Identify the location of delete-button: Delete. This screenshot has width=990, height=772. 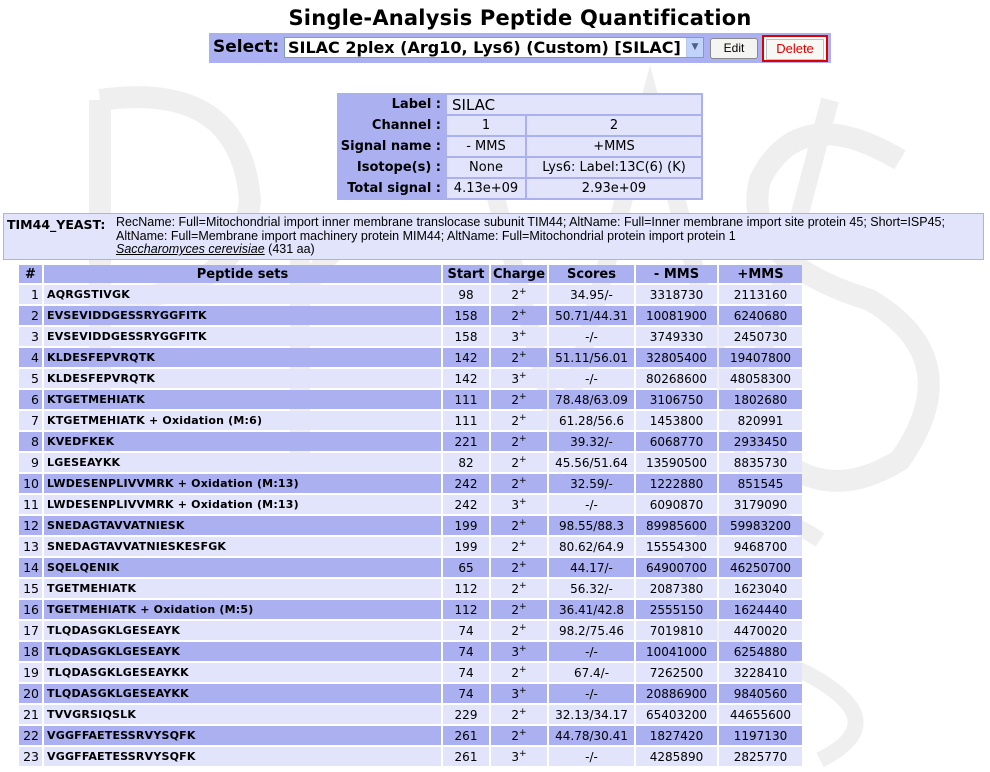
(795, 48).